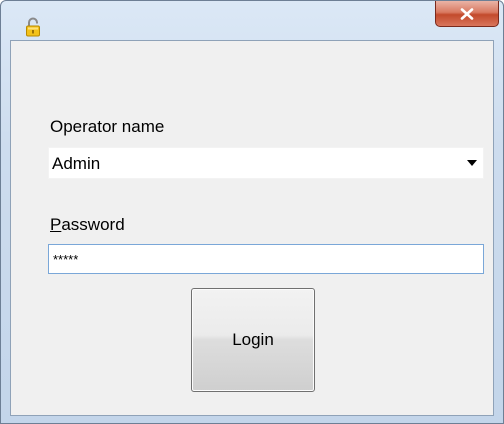 The height and width of the screenshot is (424, 504). Describe the element at coordinates (107, 126) in the screenshot. I see `operator-name-label: Operator name` at that location.